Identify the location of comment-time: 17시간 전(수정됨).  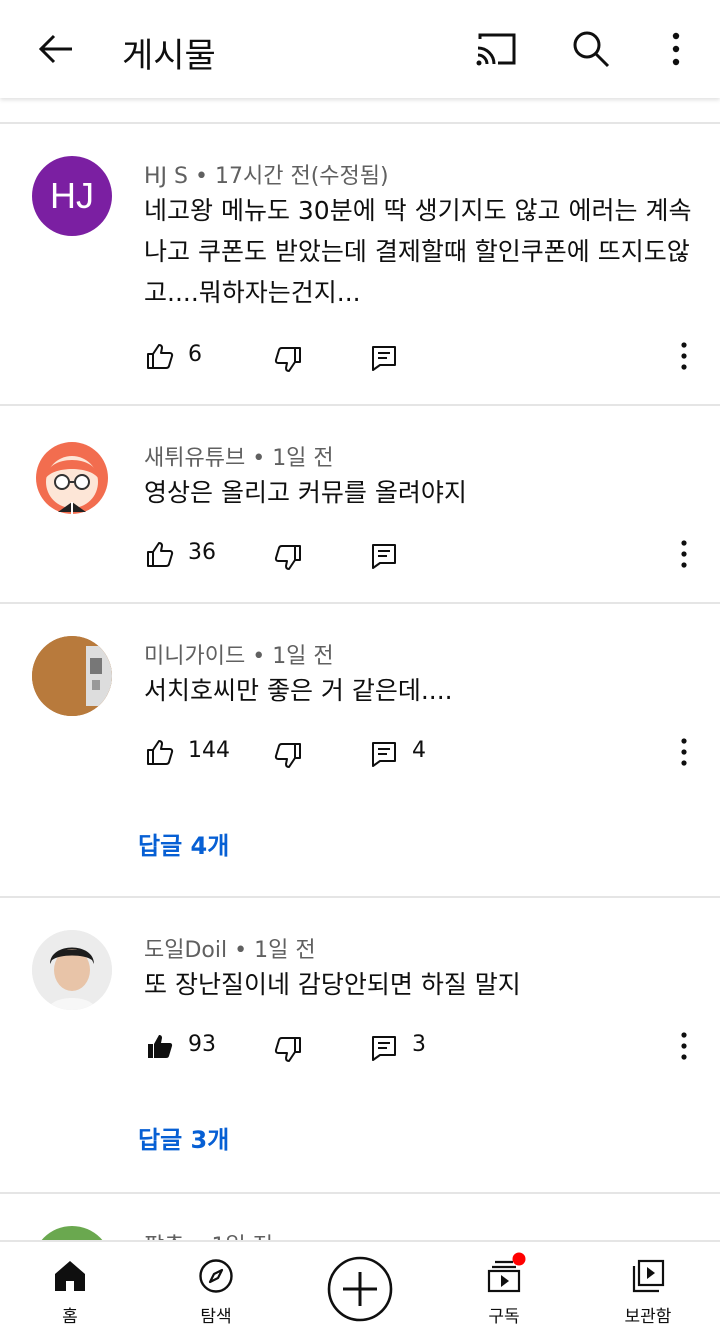
(301, 176).